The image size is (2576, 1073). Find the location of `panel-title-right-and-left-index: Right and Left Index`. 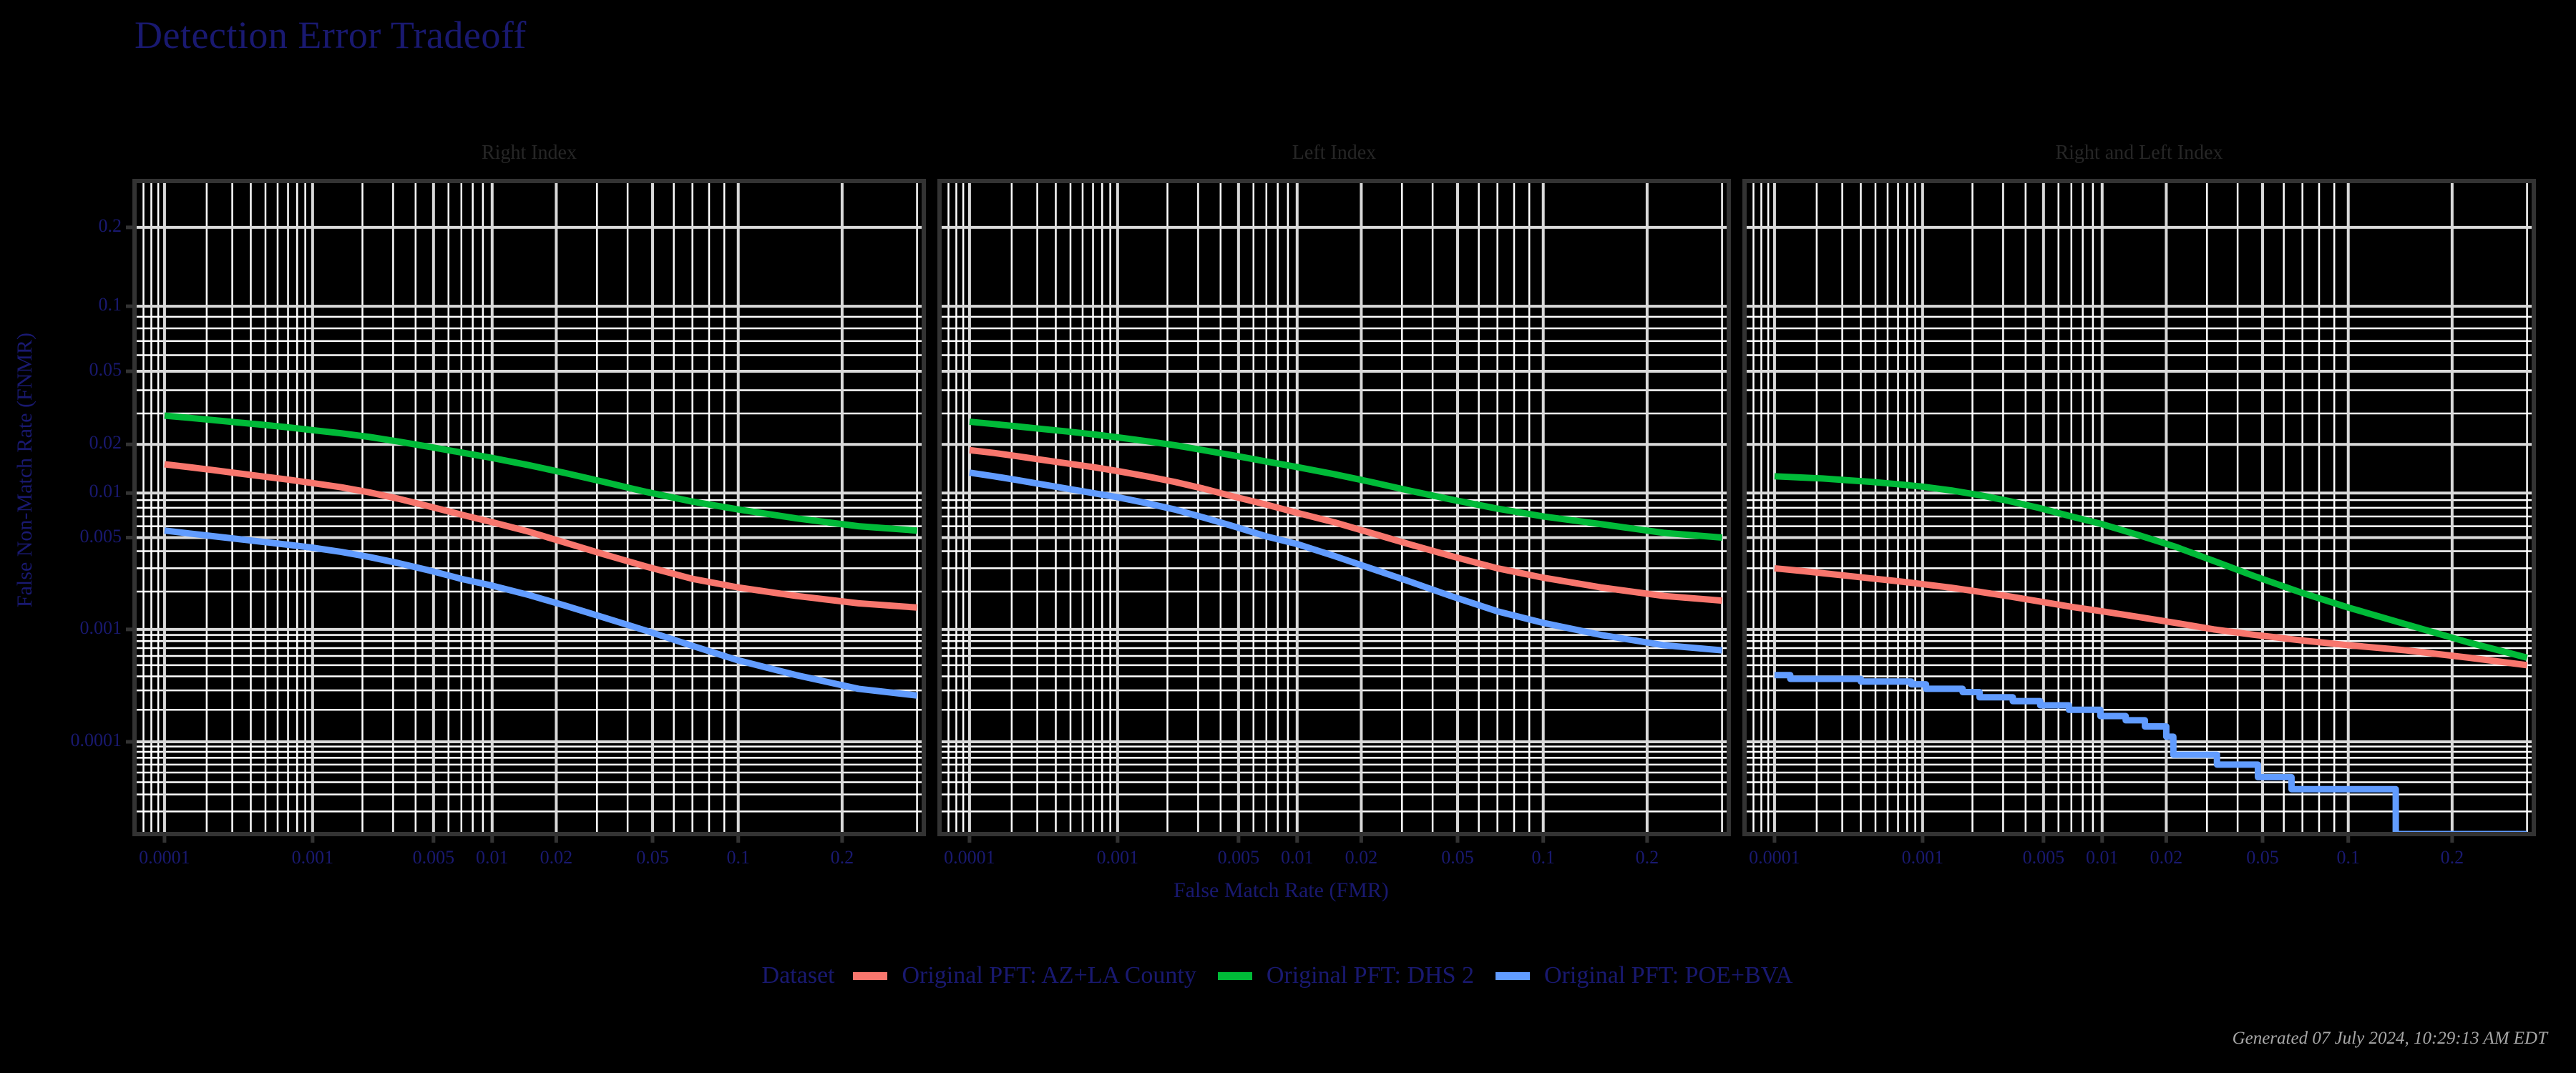

panel-title-right-and-left-index: Right and Left Index is located at coordinates (2139, 153).